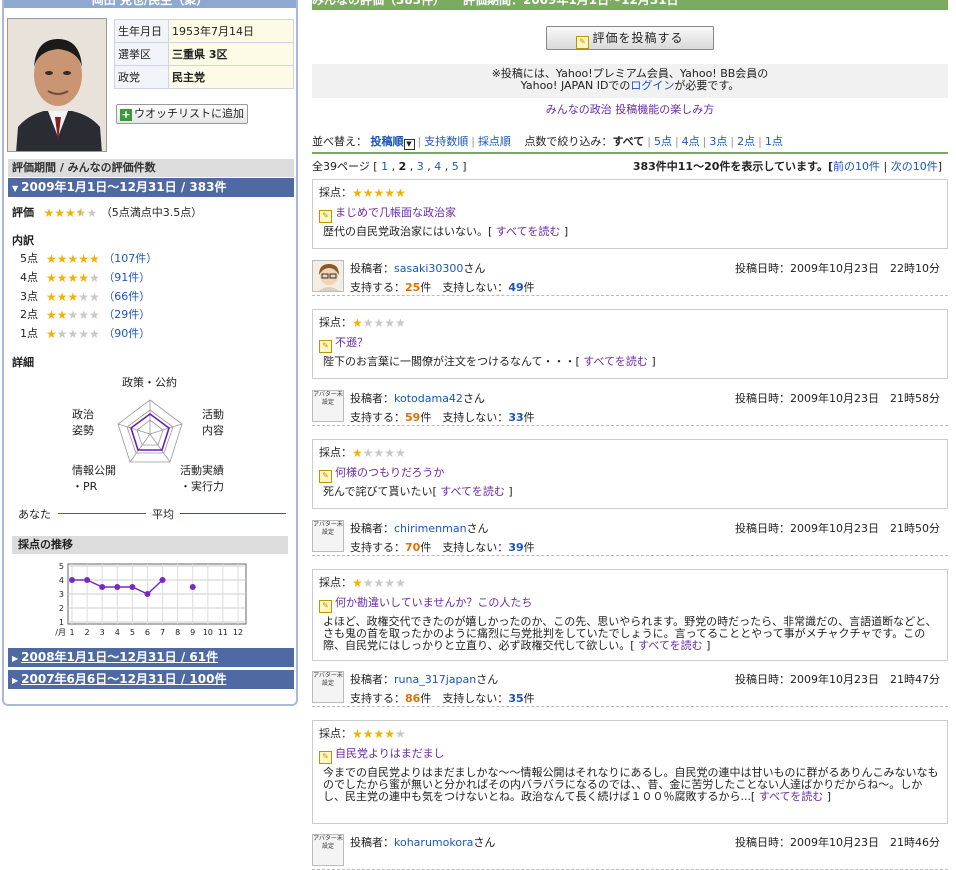 This screenshot has width=956, height=870. What do you see at coordinates (433, 602) in the screenshot?
I see `review-title-link: 何か勘違いしていませんか？この人たち` at bounding box center [433, 602].